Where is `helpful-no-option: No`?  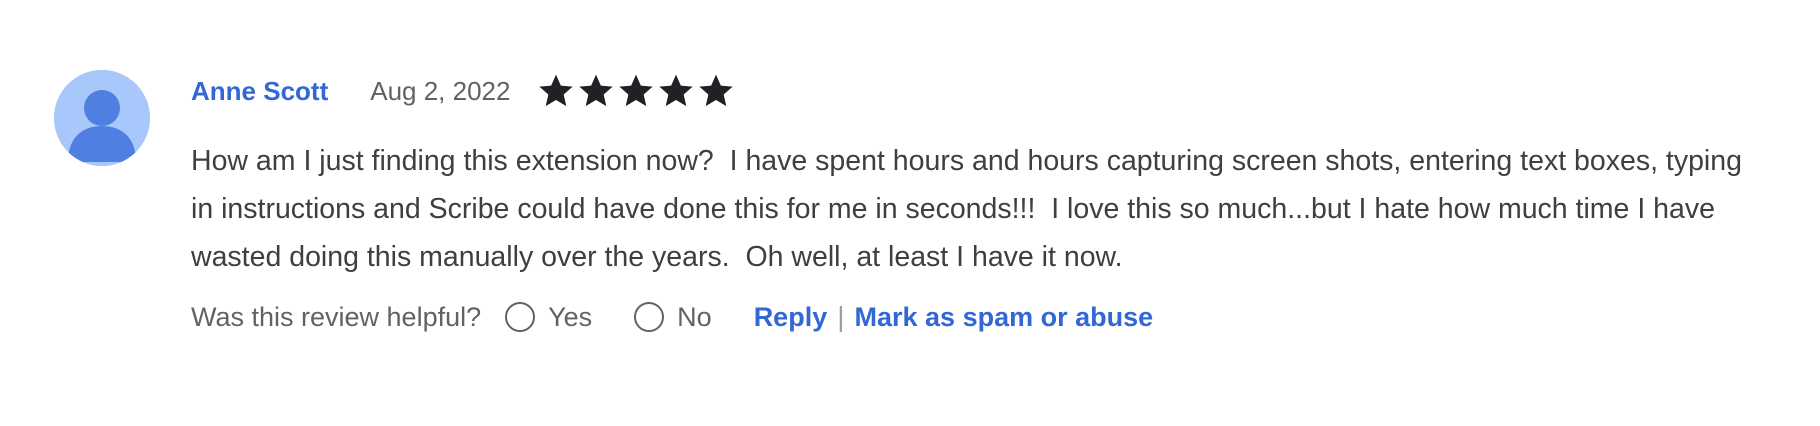
helpful-no-option: No is located at coordinates (673, 317).